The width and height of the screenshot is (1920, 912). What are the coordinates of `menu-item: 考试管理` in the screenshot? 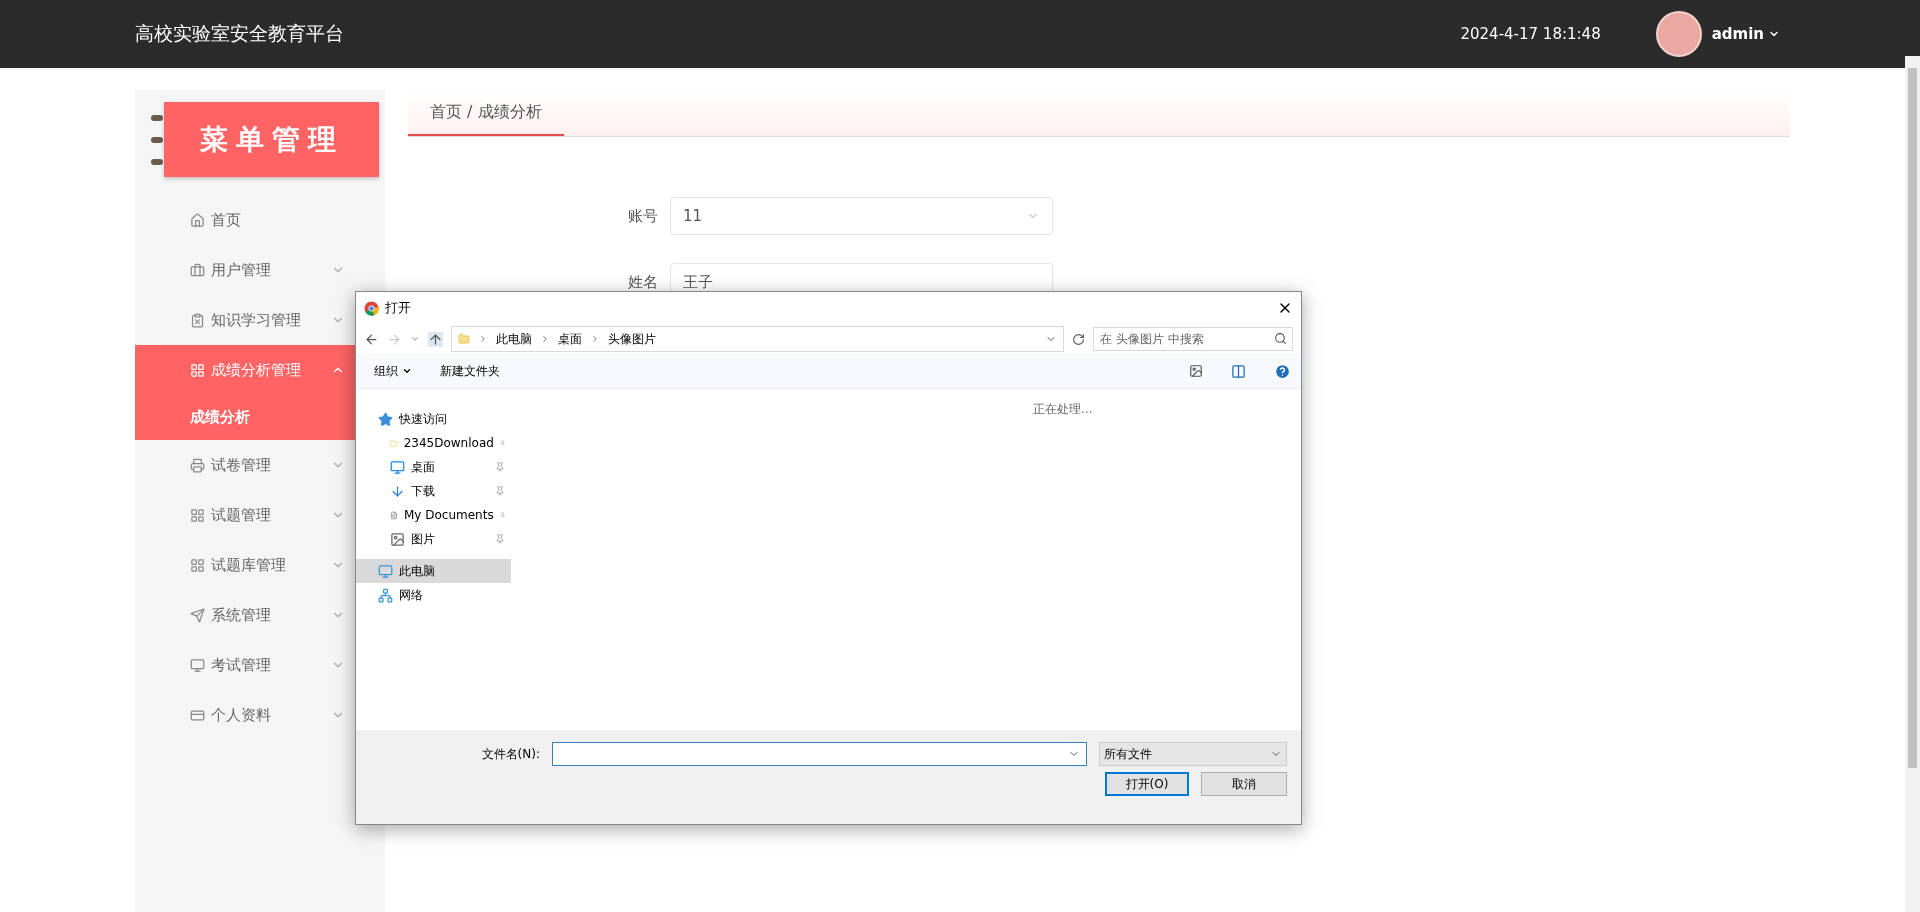 It's located at (260, 665).